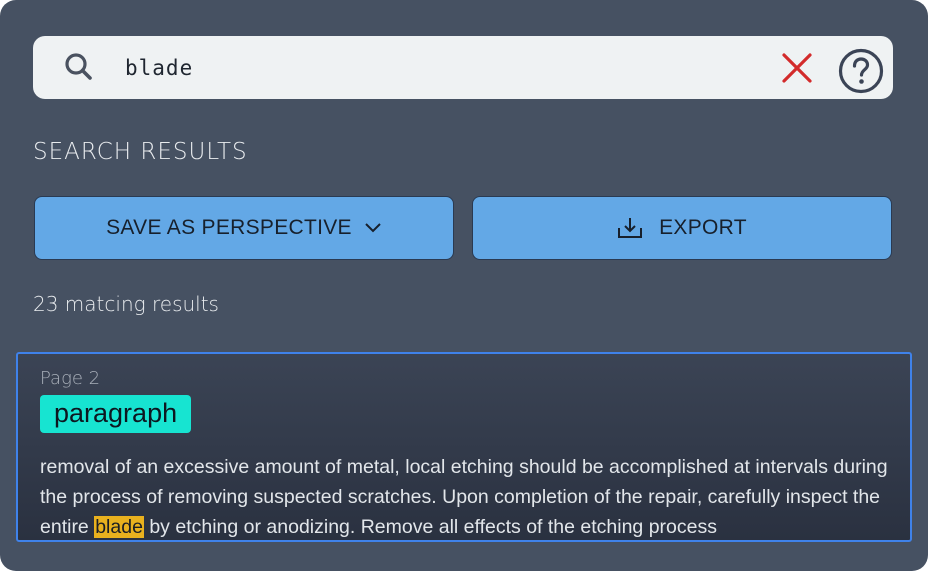 The height and width of the screenshot is (571, 928). I want to click on search-input, so click(405, 67).